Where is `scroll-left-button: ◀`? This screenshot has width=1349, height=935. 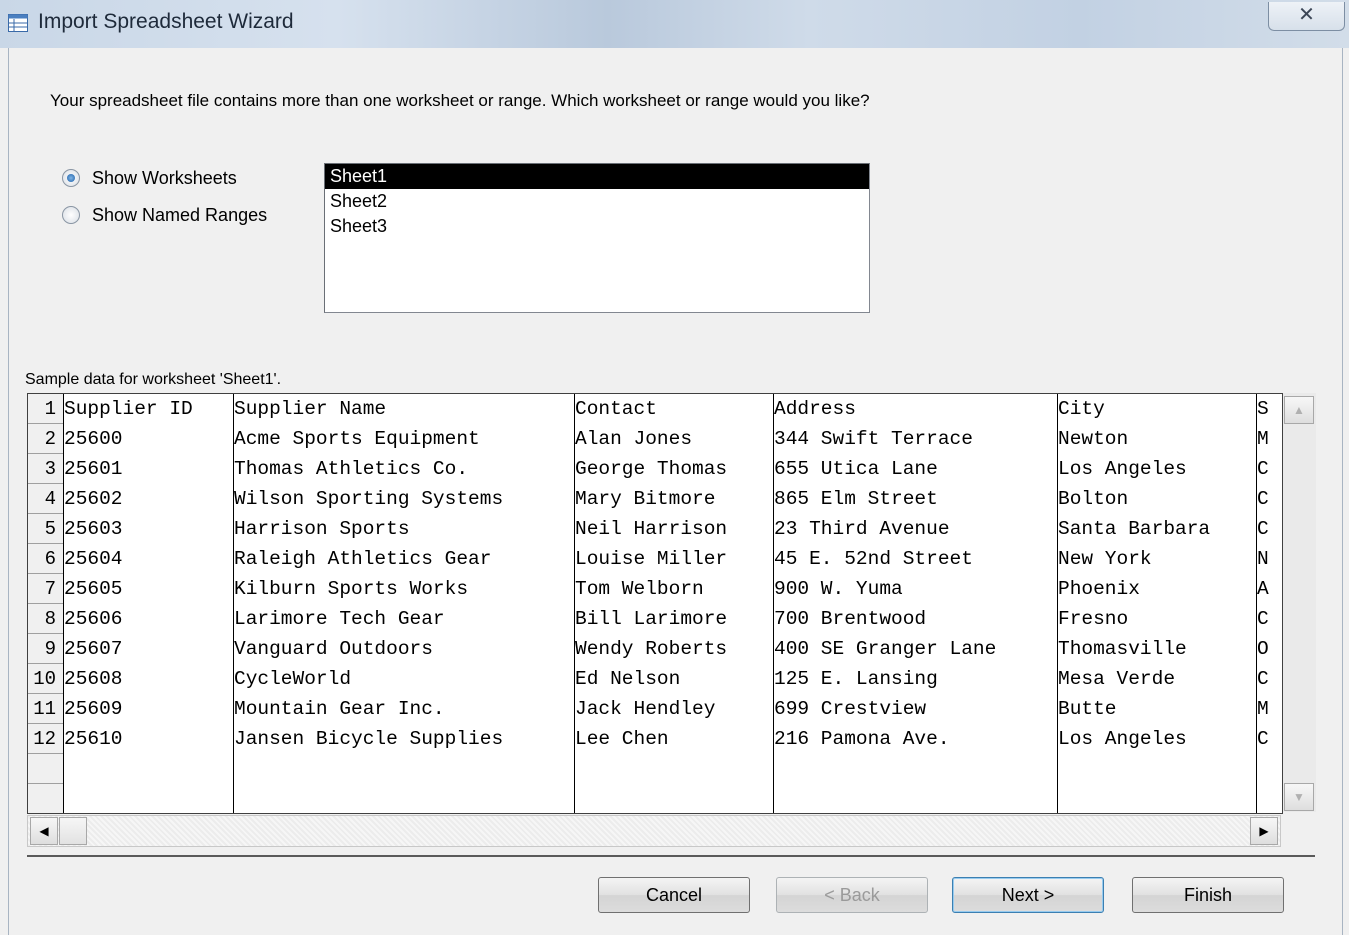
scroll-left-button: ◀ is located at coordinates (44, 831).